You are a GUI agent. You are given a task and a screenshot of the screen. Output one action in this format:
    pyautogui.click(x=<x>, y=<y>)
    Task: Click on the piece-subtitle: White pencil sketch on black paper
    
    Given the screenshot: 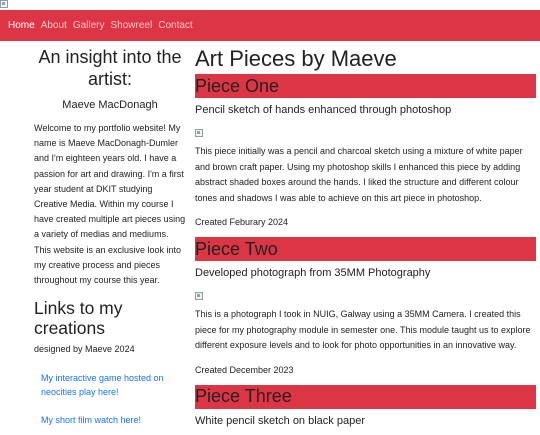 What is the action you would take?
    pyautogui.click(x=280, y=420)
    